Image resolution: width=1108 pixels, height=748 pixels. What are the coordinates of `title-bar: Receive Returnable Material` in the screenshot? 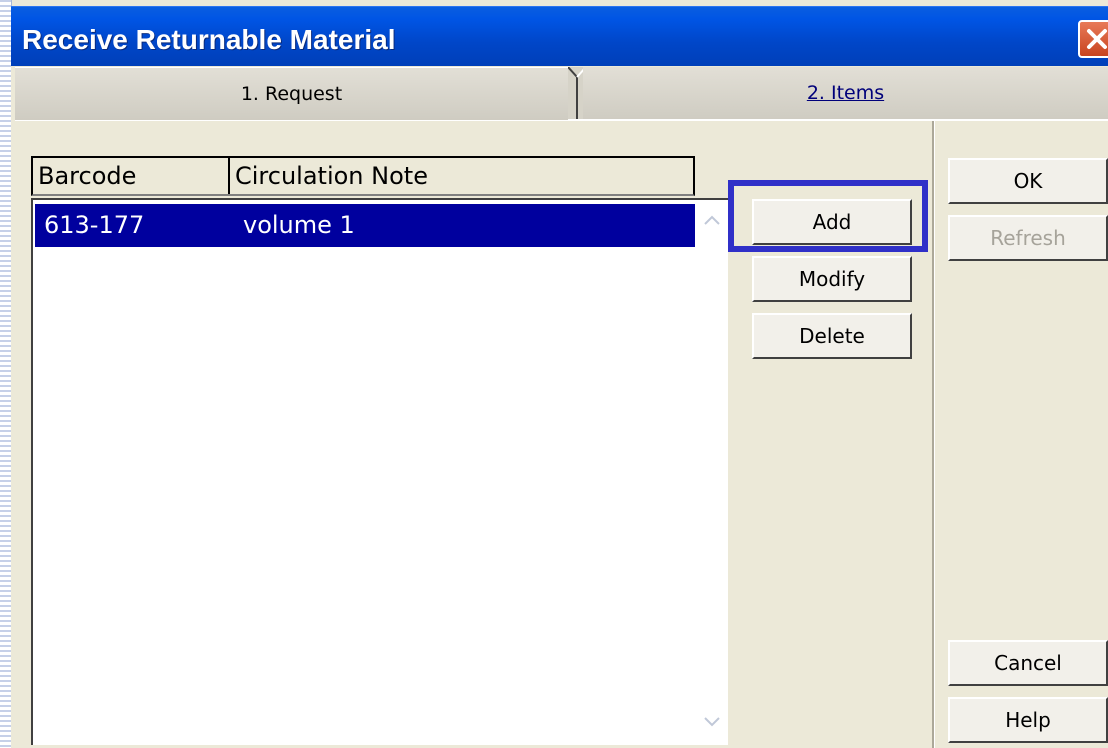 It's located at (559, 36).